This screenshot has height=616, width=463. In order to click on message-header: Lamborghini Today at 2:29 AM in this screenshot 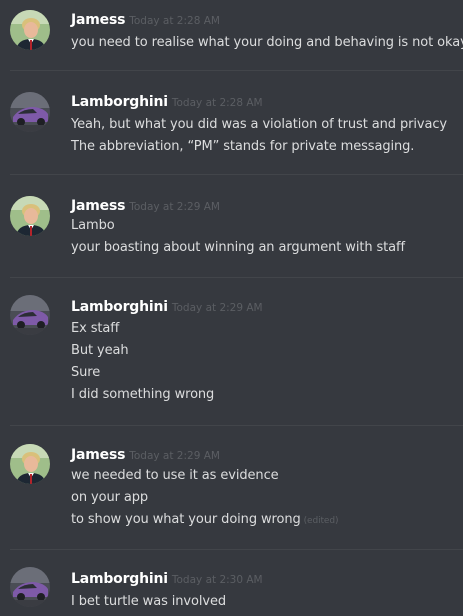, I will do `click(167, 306)`.